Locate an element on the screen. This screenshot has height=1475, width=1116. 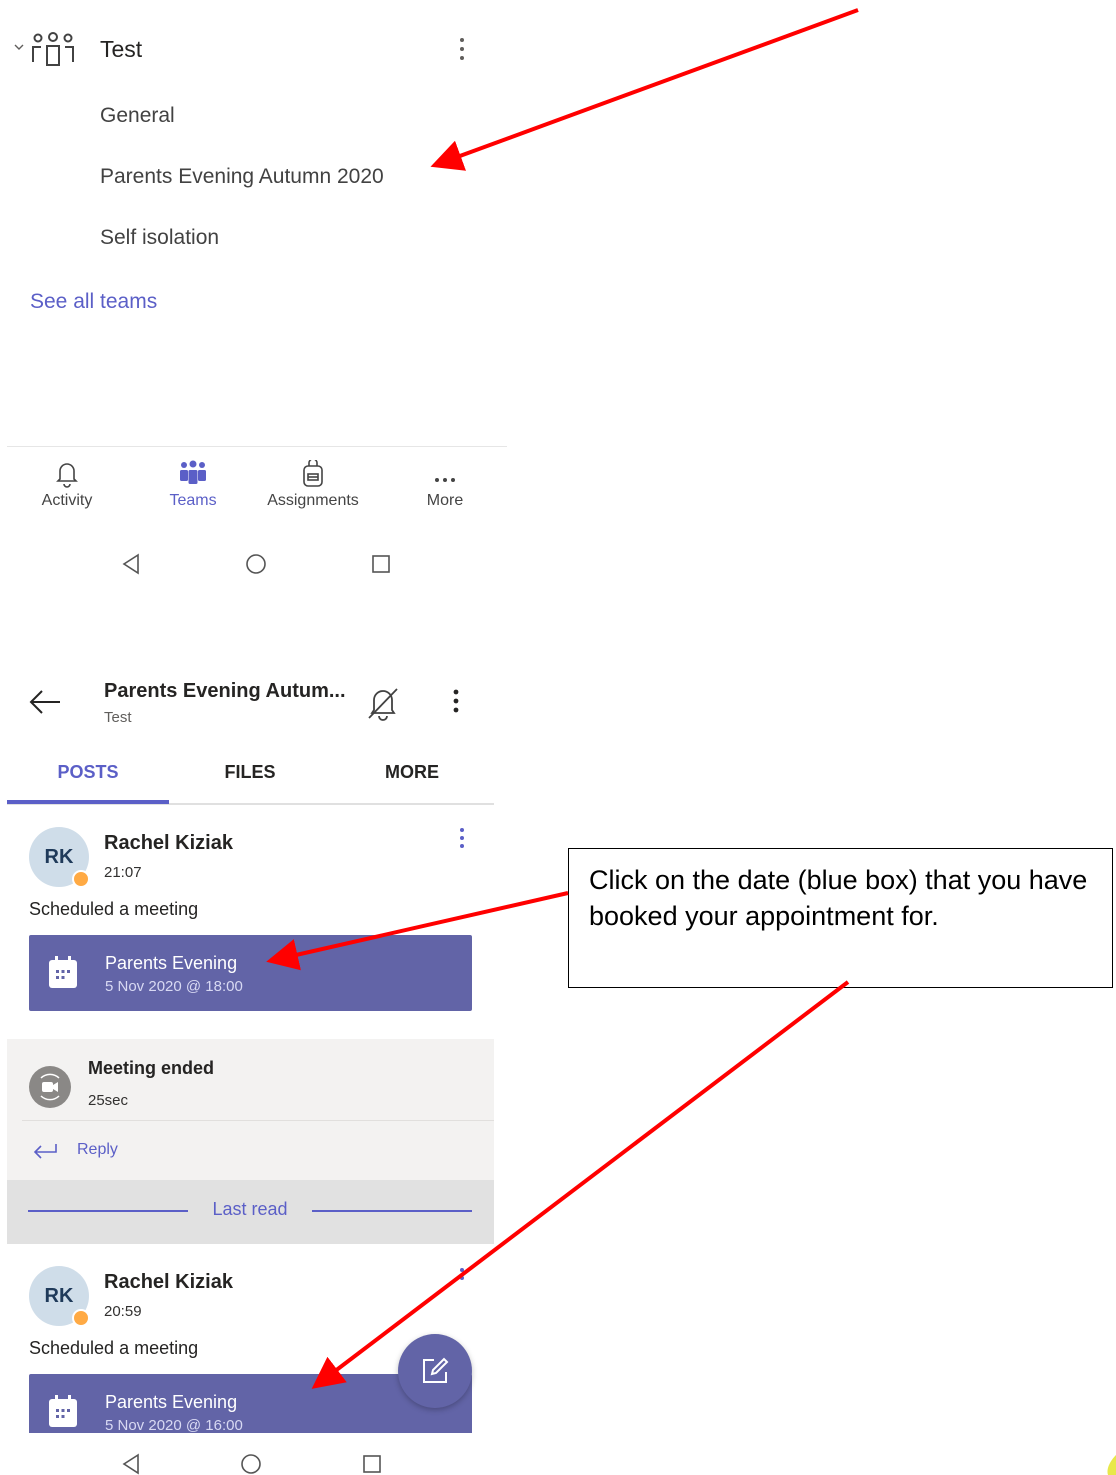
app-bar-divider is located at coordinates (257, 446).